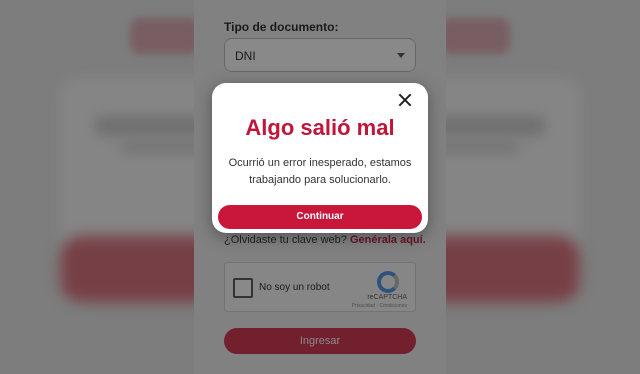 The image size is (640, 374). I want to click on close-icon, so click(405, 100).